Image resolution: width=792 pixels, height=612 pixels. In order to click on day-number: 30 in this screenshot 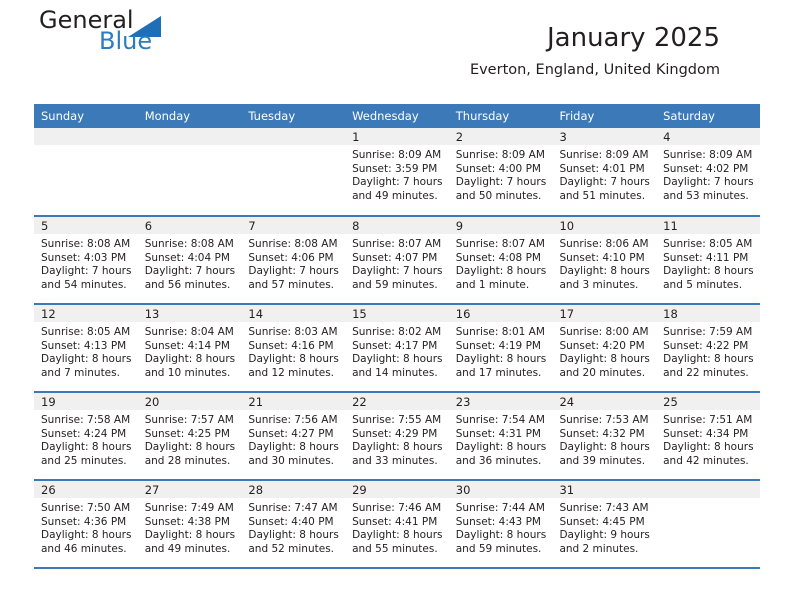, I will do `click(500, 489)`.